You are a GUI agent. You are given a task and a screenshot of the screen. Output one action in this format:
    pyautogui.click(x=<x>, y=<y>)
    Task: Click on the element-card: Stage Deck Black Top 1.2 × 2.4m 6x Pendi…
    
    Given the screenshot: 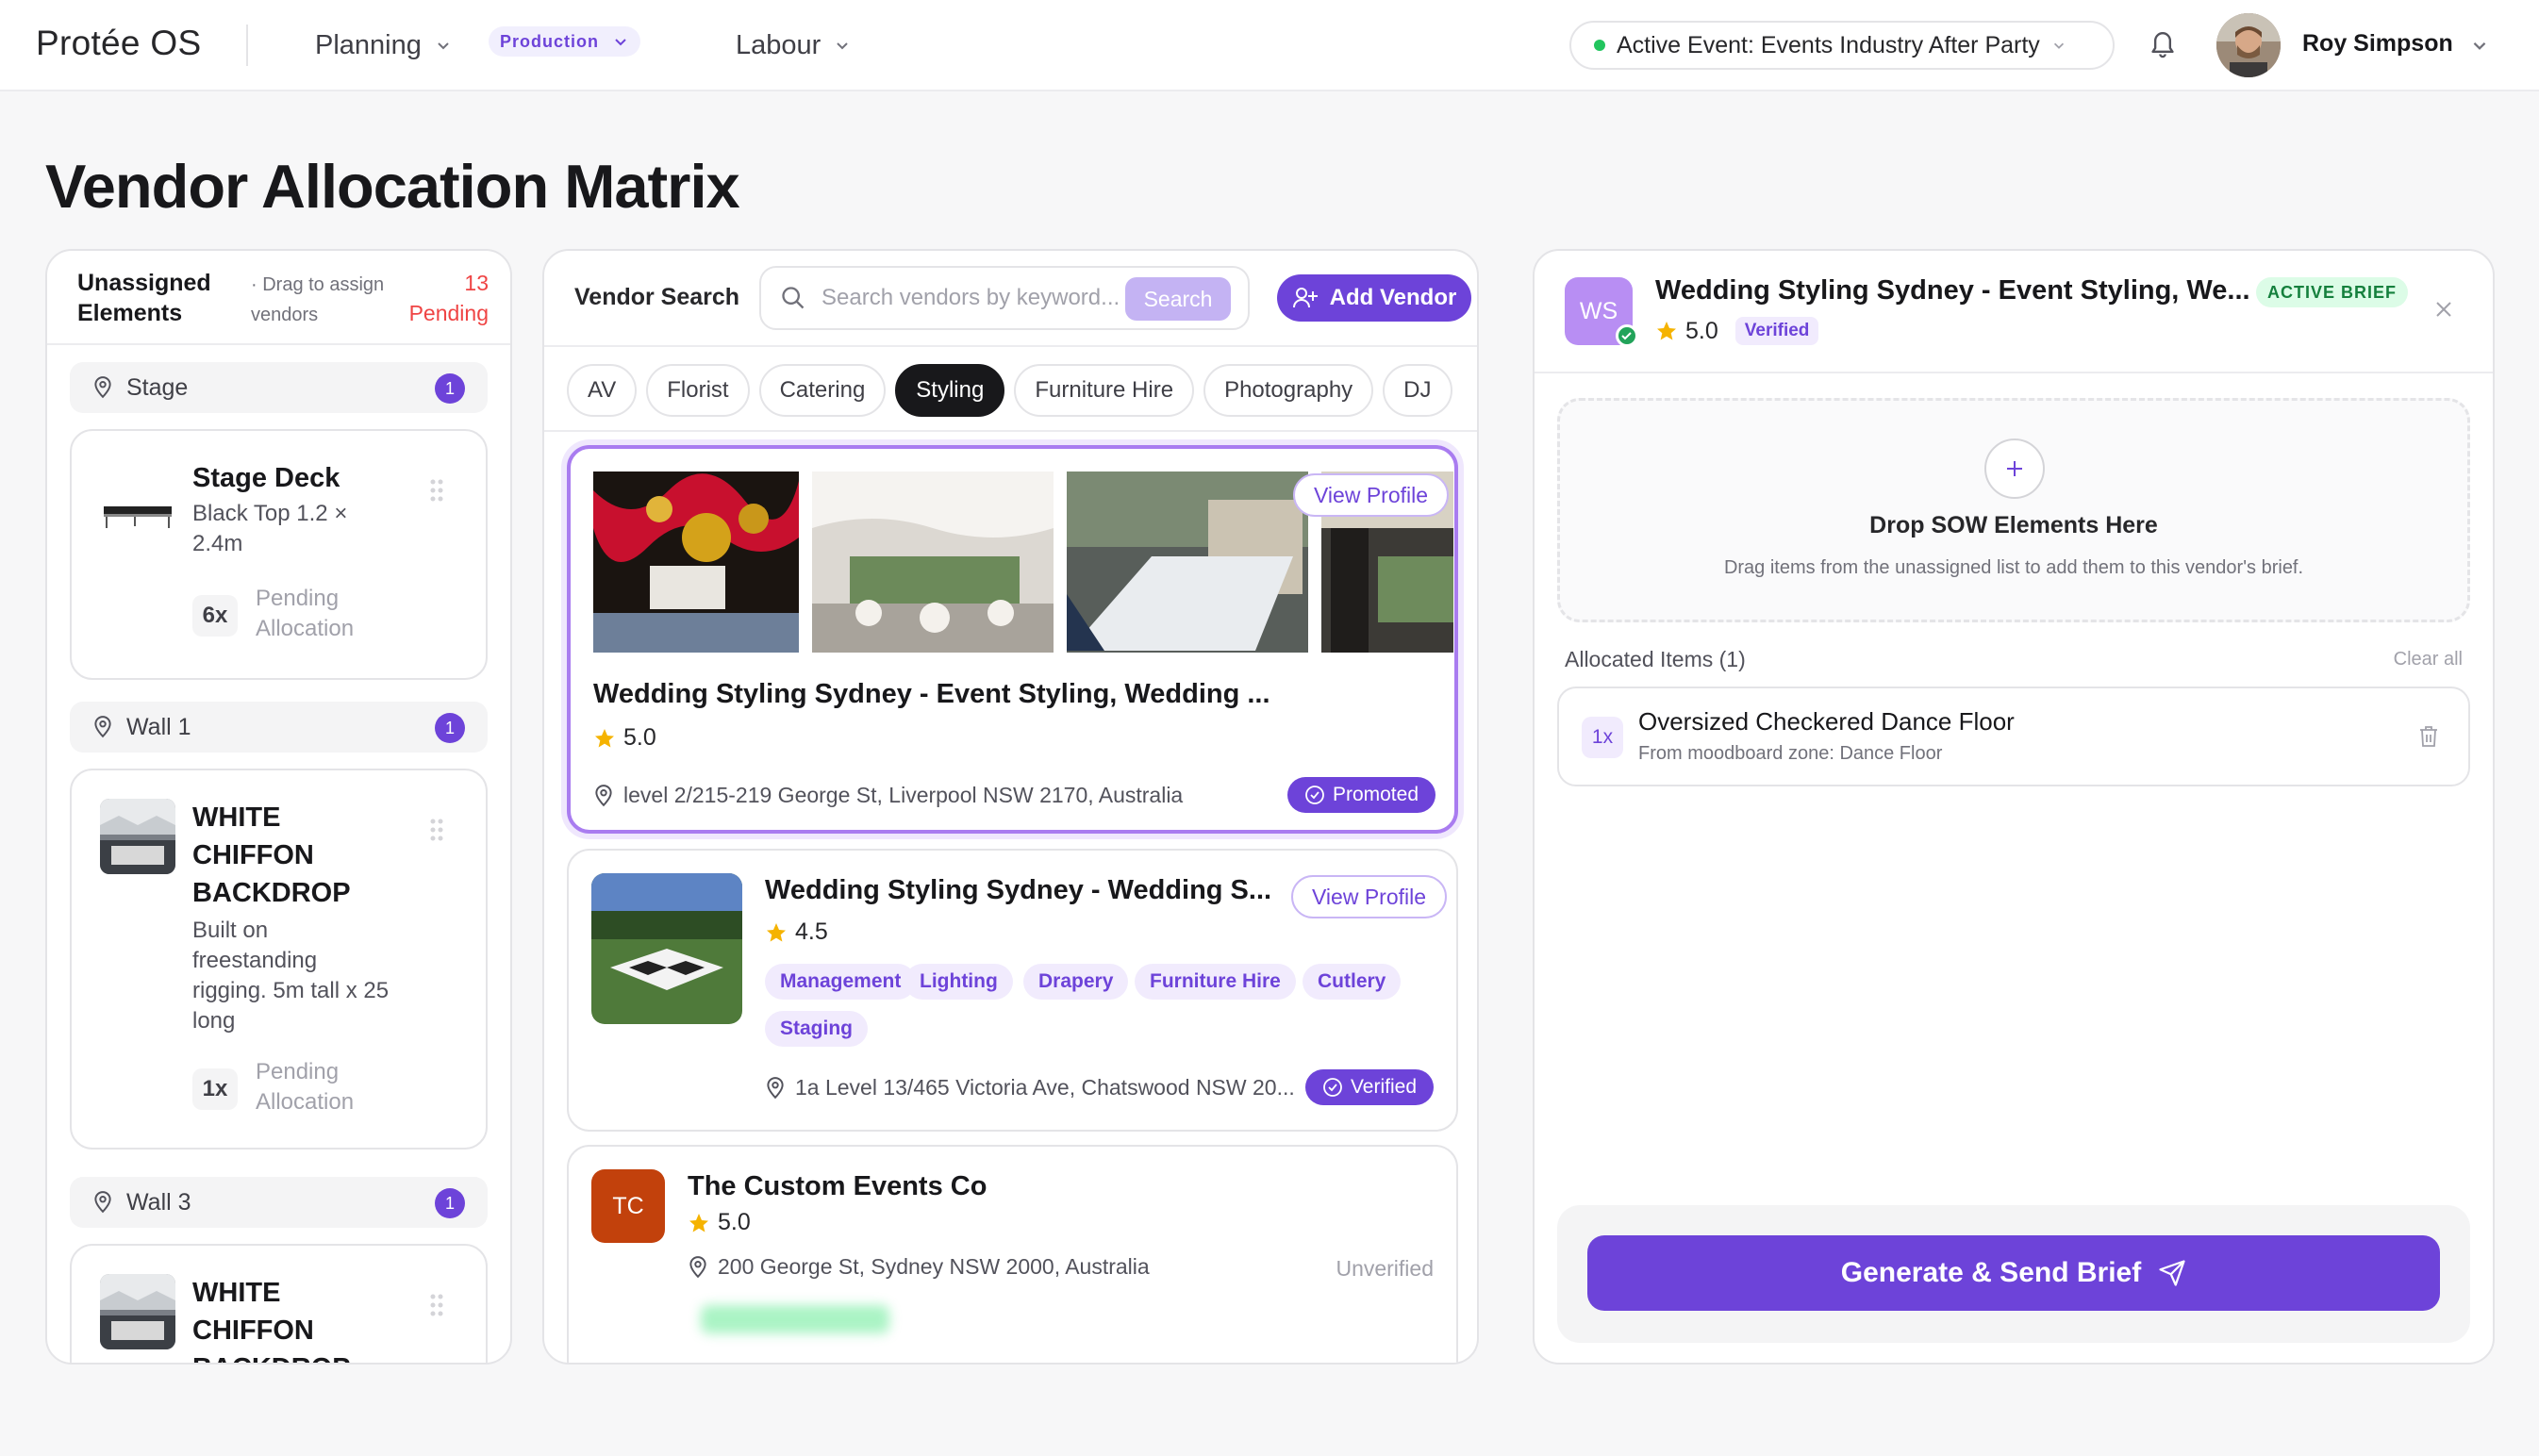 What is the action you would take?
    pyautogui.click(x=279, y=554)
    